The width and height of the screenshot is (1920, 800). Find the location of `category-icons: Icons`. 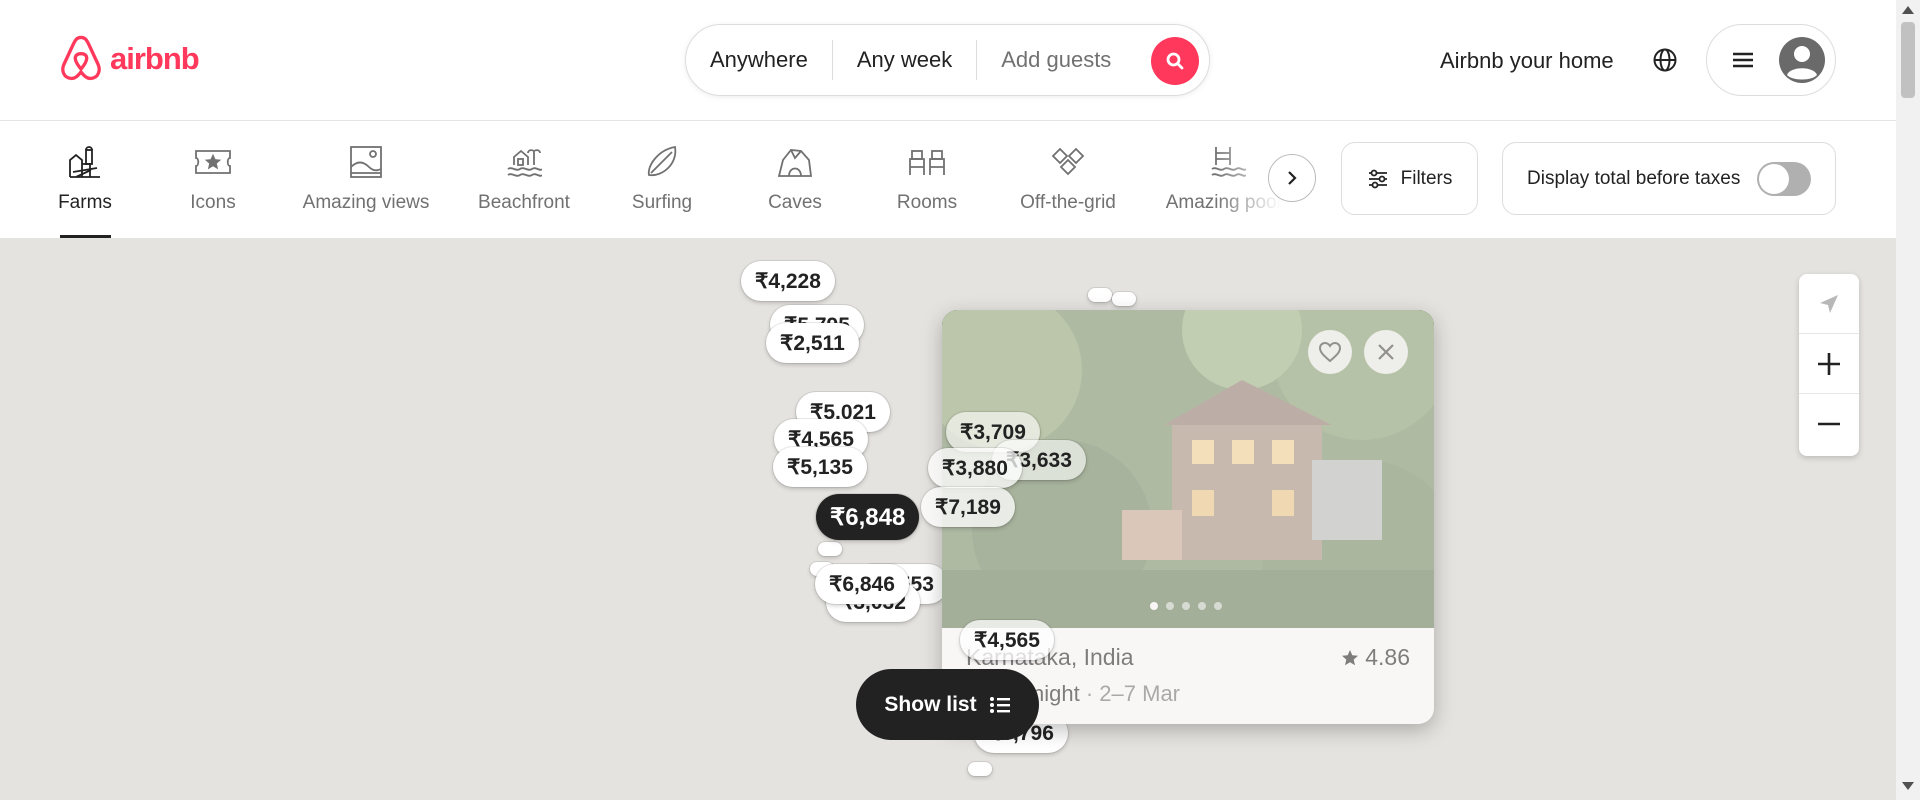

category-icons: Icons is located at coordinates (213, 178).